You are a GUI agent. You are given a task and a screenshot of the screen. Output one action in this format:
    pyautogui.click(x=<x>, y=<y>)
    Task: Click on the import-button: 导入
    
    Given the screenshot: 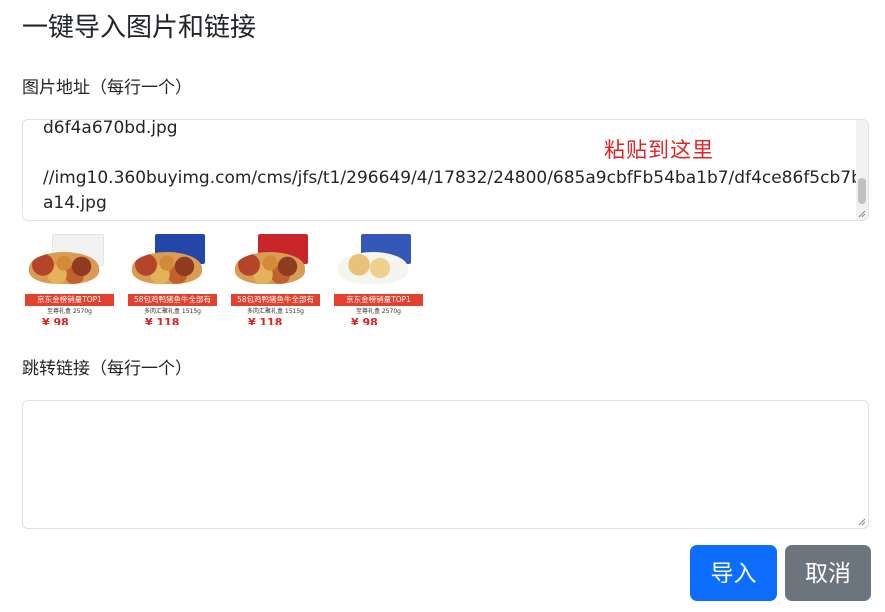 What is the action you would take?
    pyautogui.click(x=733, y=573)
    